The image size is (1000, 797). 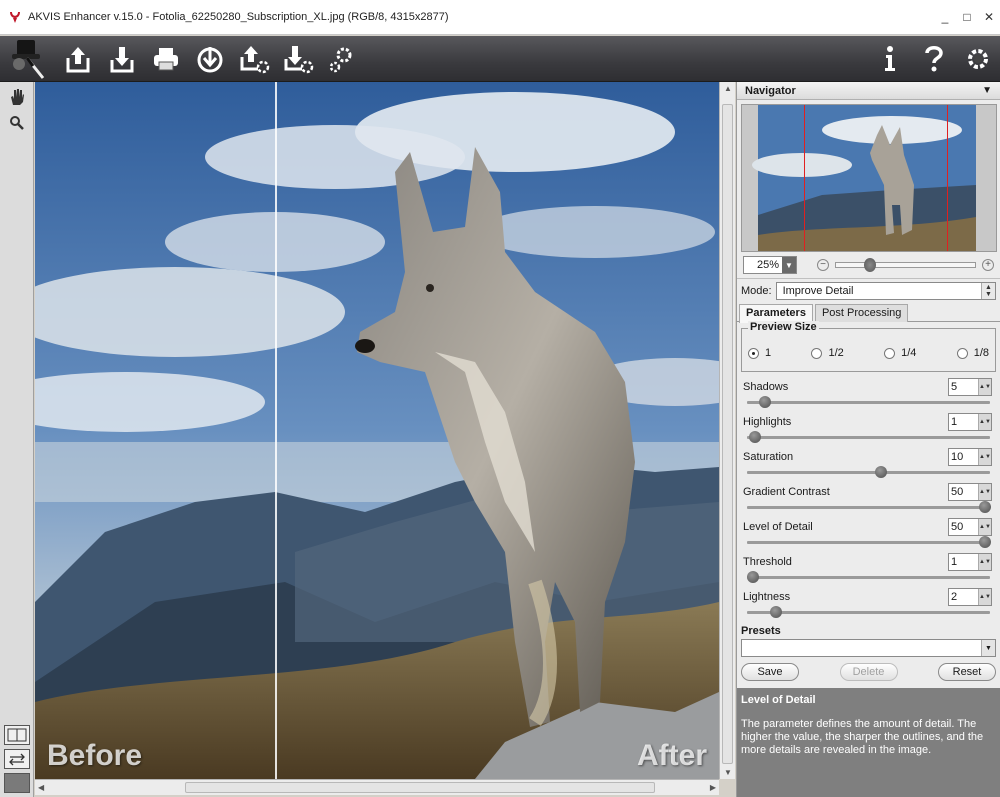 I want to click on open-icon, so click(x=78, y=59).